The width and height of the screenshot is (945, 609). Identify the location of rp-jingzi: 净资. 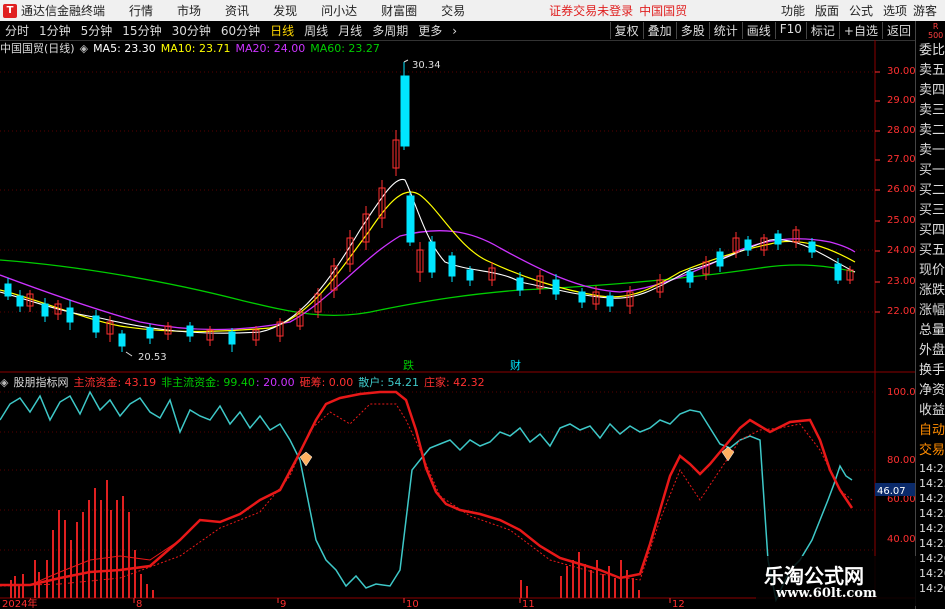
(932, 390).